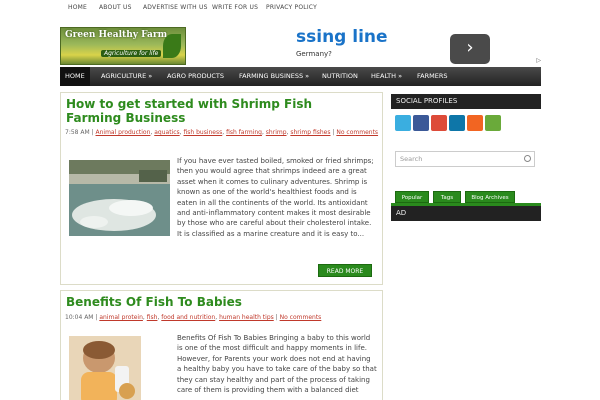 This screenshot has width=600, height=400. Describe the element at coordinates (342, 37) in the screenshot. I see `ad-headline: ssing line` at that location.